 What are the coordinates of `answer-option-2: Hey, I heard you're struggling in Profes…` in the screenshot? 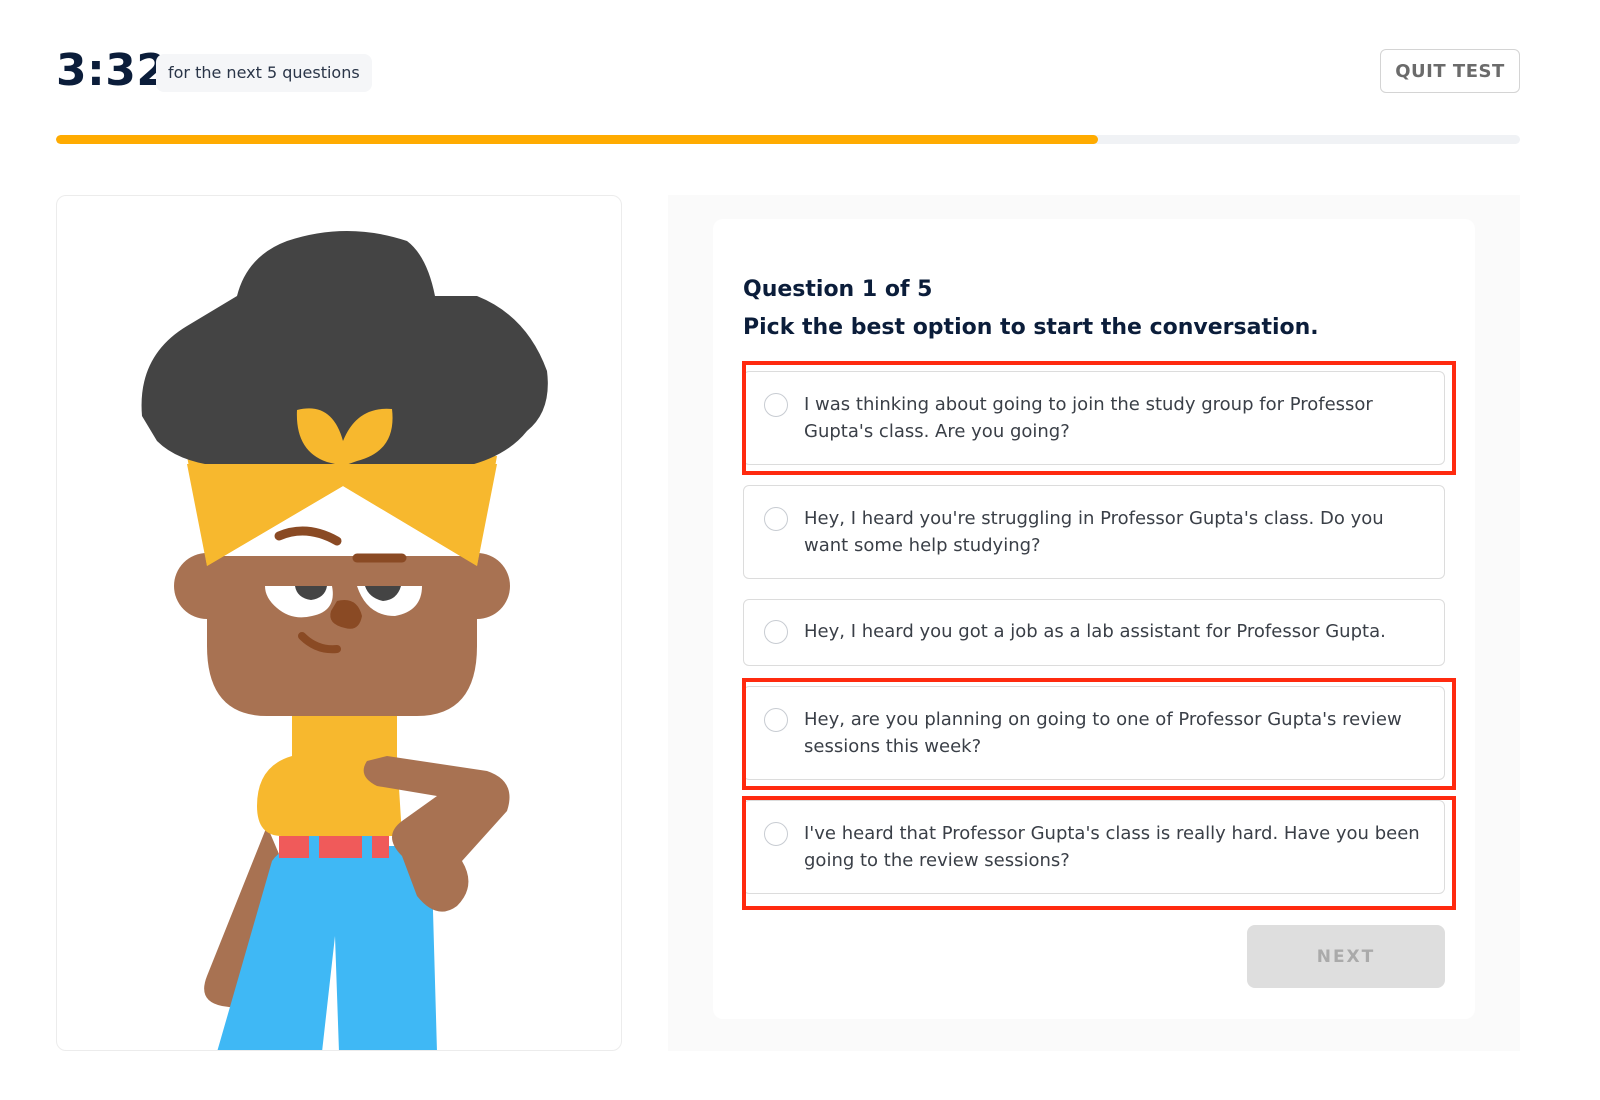 It's located at (1094, 532).